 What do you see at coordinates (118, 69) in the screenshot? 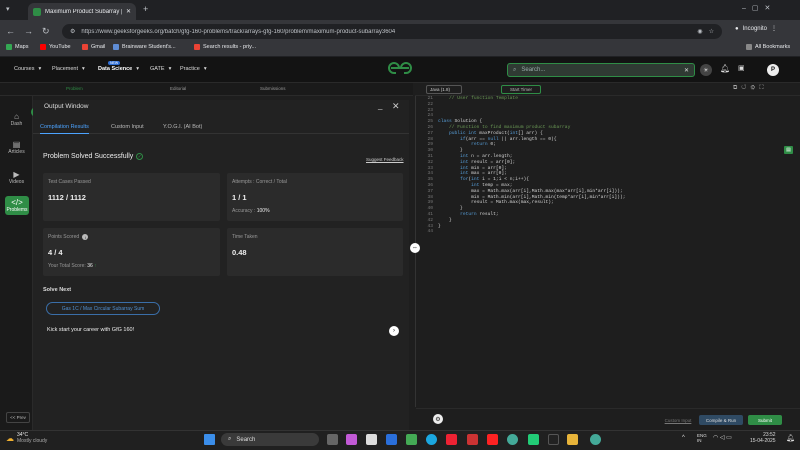
I see `nav-data-science: Data Science ▾` at bounding box center [118, 69].